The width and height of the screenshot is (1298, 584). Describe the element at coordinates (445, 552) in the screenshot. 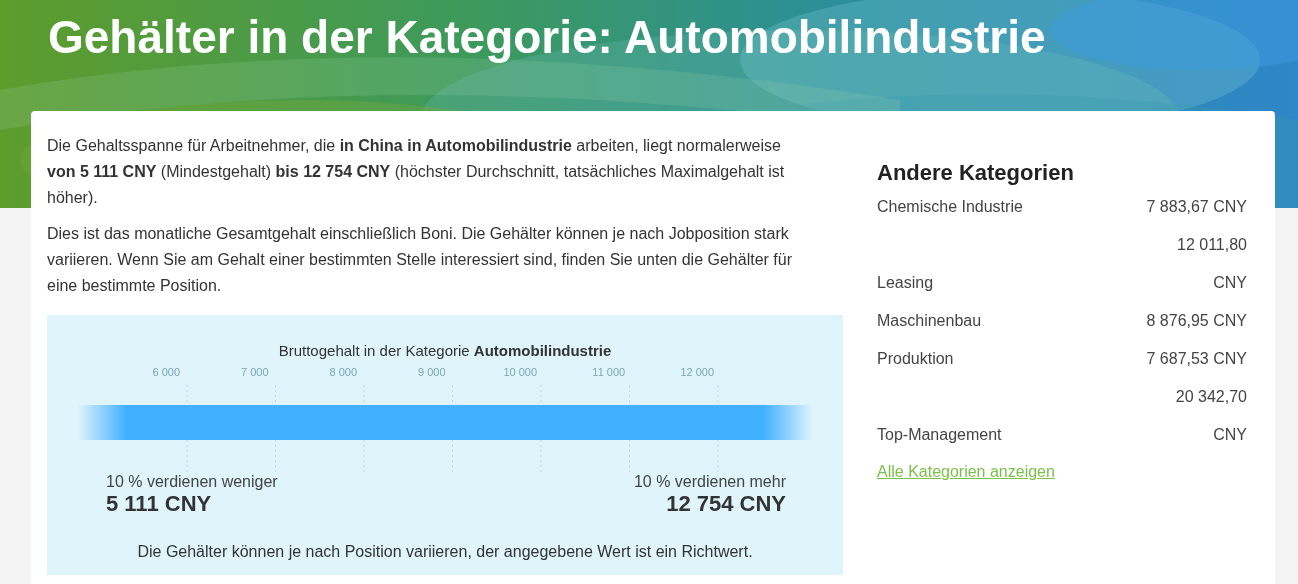

I see `range-note: Die Gehälter können je nach Position variieren, der angegebene Wert ist ein Richtwert.` at that location.